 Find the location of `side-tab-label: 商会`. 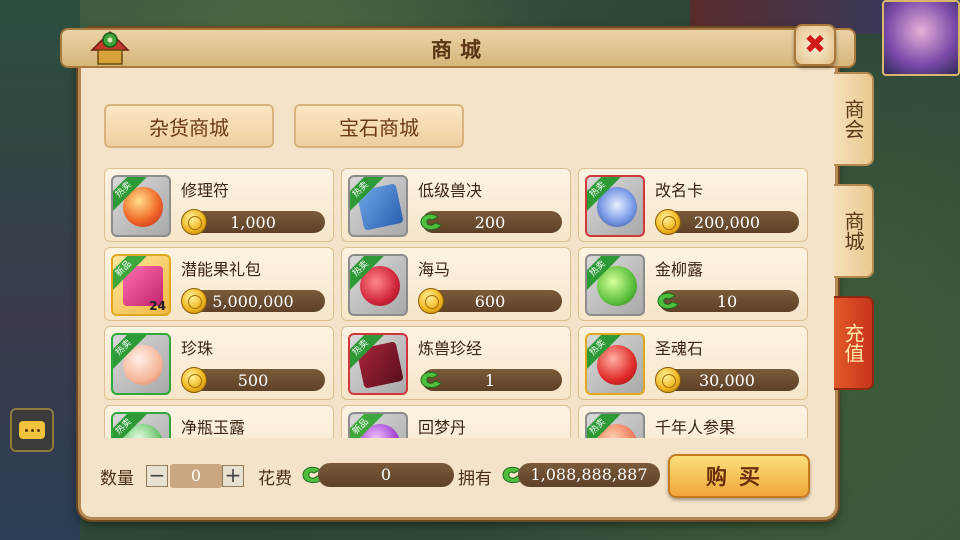

side-tab-label: 商会 is located at coordinates (853, 119).